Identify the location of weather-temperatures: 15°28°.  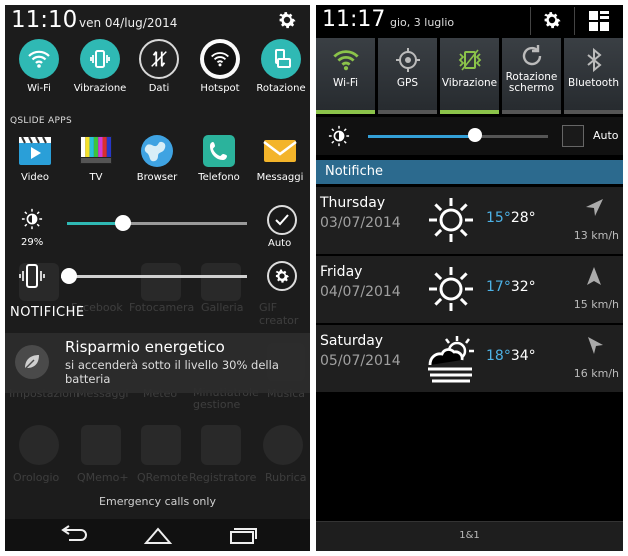
(511, 218).